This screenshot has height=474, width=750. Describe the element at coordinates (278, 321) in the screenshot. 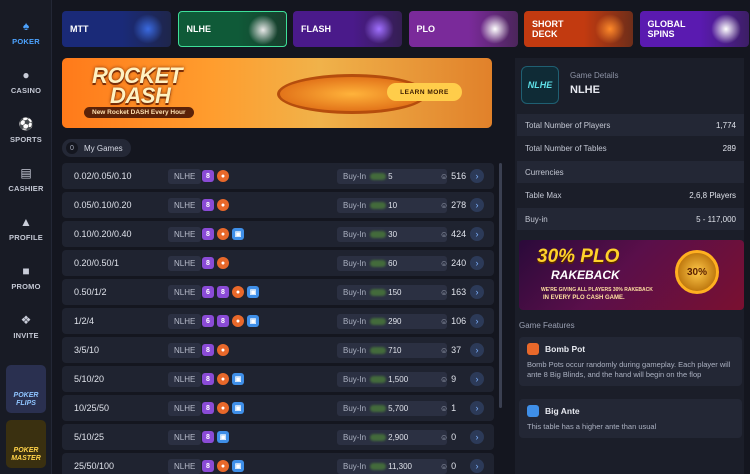

I see `table-row: 1/2/4 NLHE 6 8 ● ▣ Buy-In 290 ☺ 106 ›` at that location.